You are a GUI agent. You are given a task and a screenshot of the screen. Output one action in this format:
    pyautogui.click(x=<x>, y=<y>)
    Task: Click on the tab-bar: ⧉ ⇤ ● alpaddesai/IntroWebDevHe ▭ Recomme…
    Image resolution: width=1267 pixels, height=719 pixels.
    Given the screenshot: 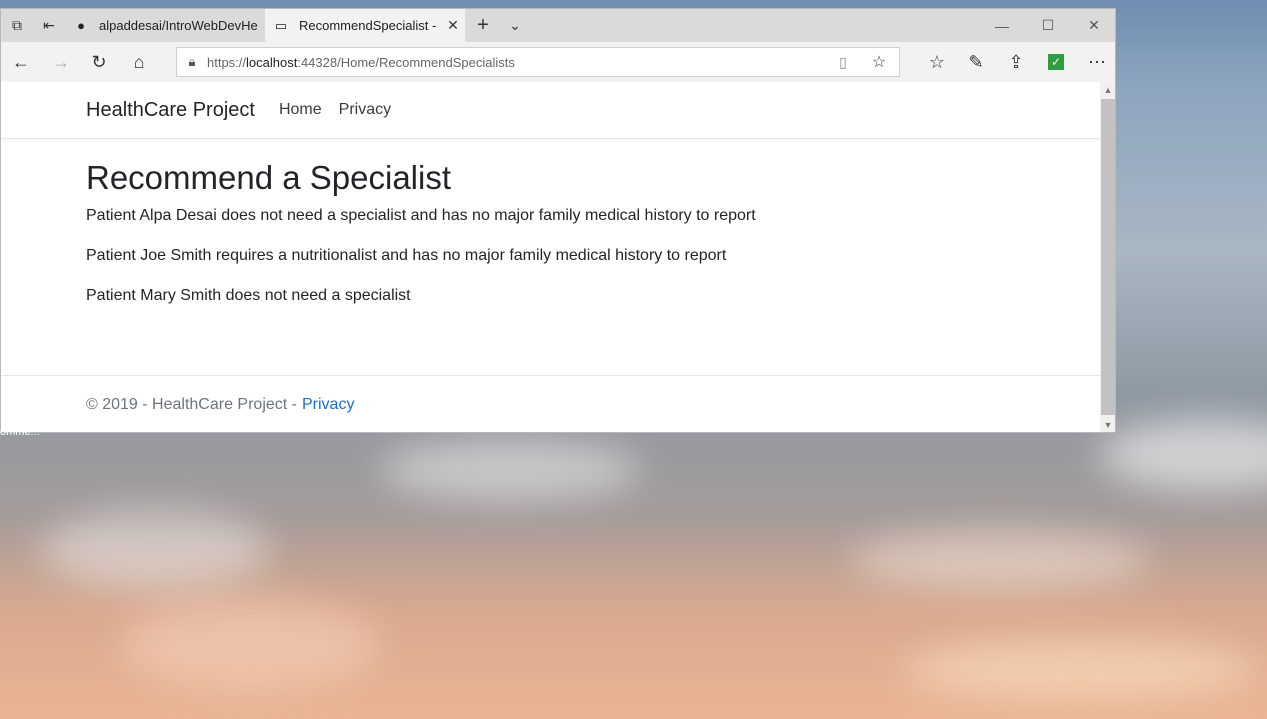 What is the action you would take?
    pyautogui.click(x=558, y=25)
    